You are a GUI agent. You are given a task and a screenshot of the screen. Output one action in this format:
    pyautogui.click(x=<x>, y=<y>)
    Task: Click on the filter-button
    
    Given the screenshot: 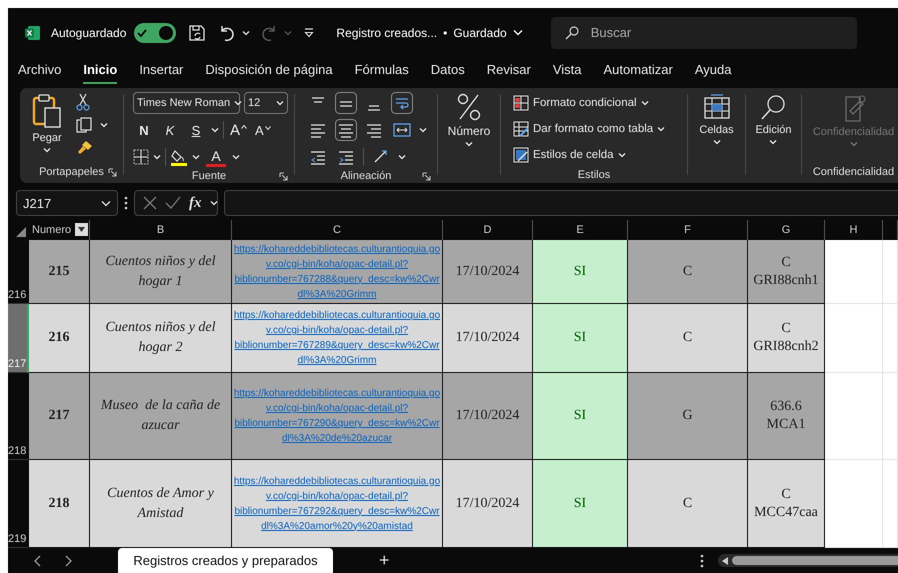 What is the action you would take?
    pyautogui.click(x=81, y=229)
    